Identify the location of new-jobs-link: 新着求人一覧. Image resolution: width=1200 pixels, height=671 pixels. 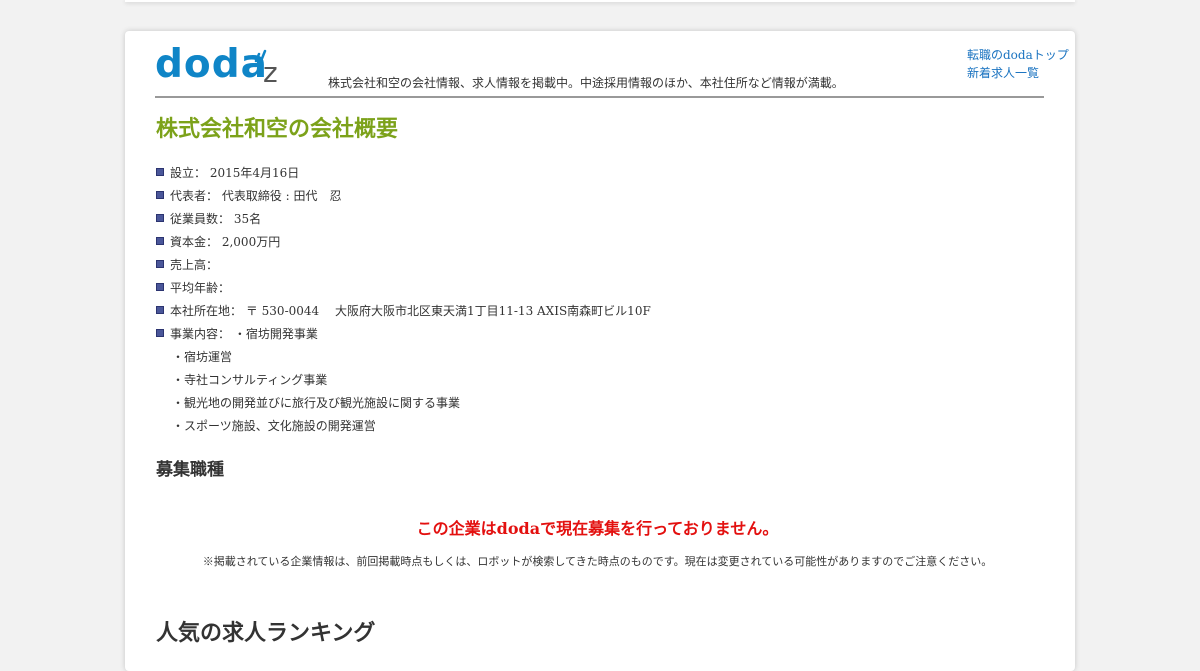
(1018, 73).